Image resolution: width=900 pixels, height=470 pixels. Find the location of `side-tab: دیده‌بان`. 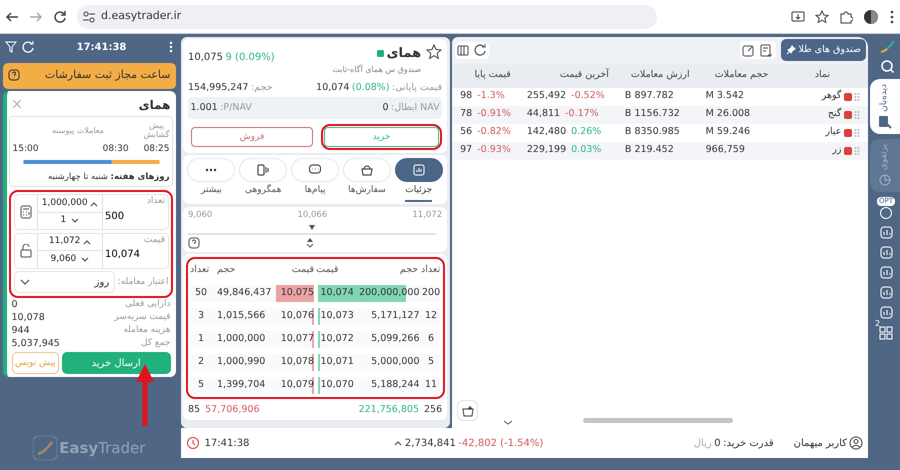

side-tab: دیده‌بان is located at coordinates (885, 106).